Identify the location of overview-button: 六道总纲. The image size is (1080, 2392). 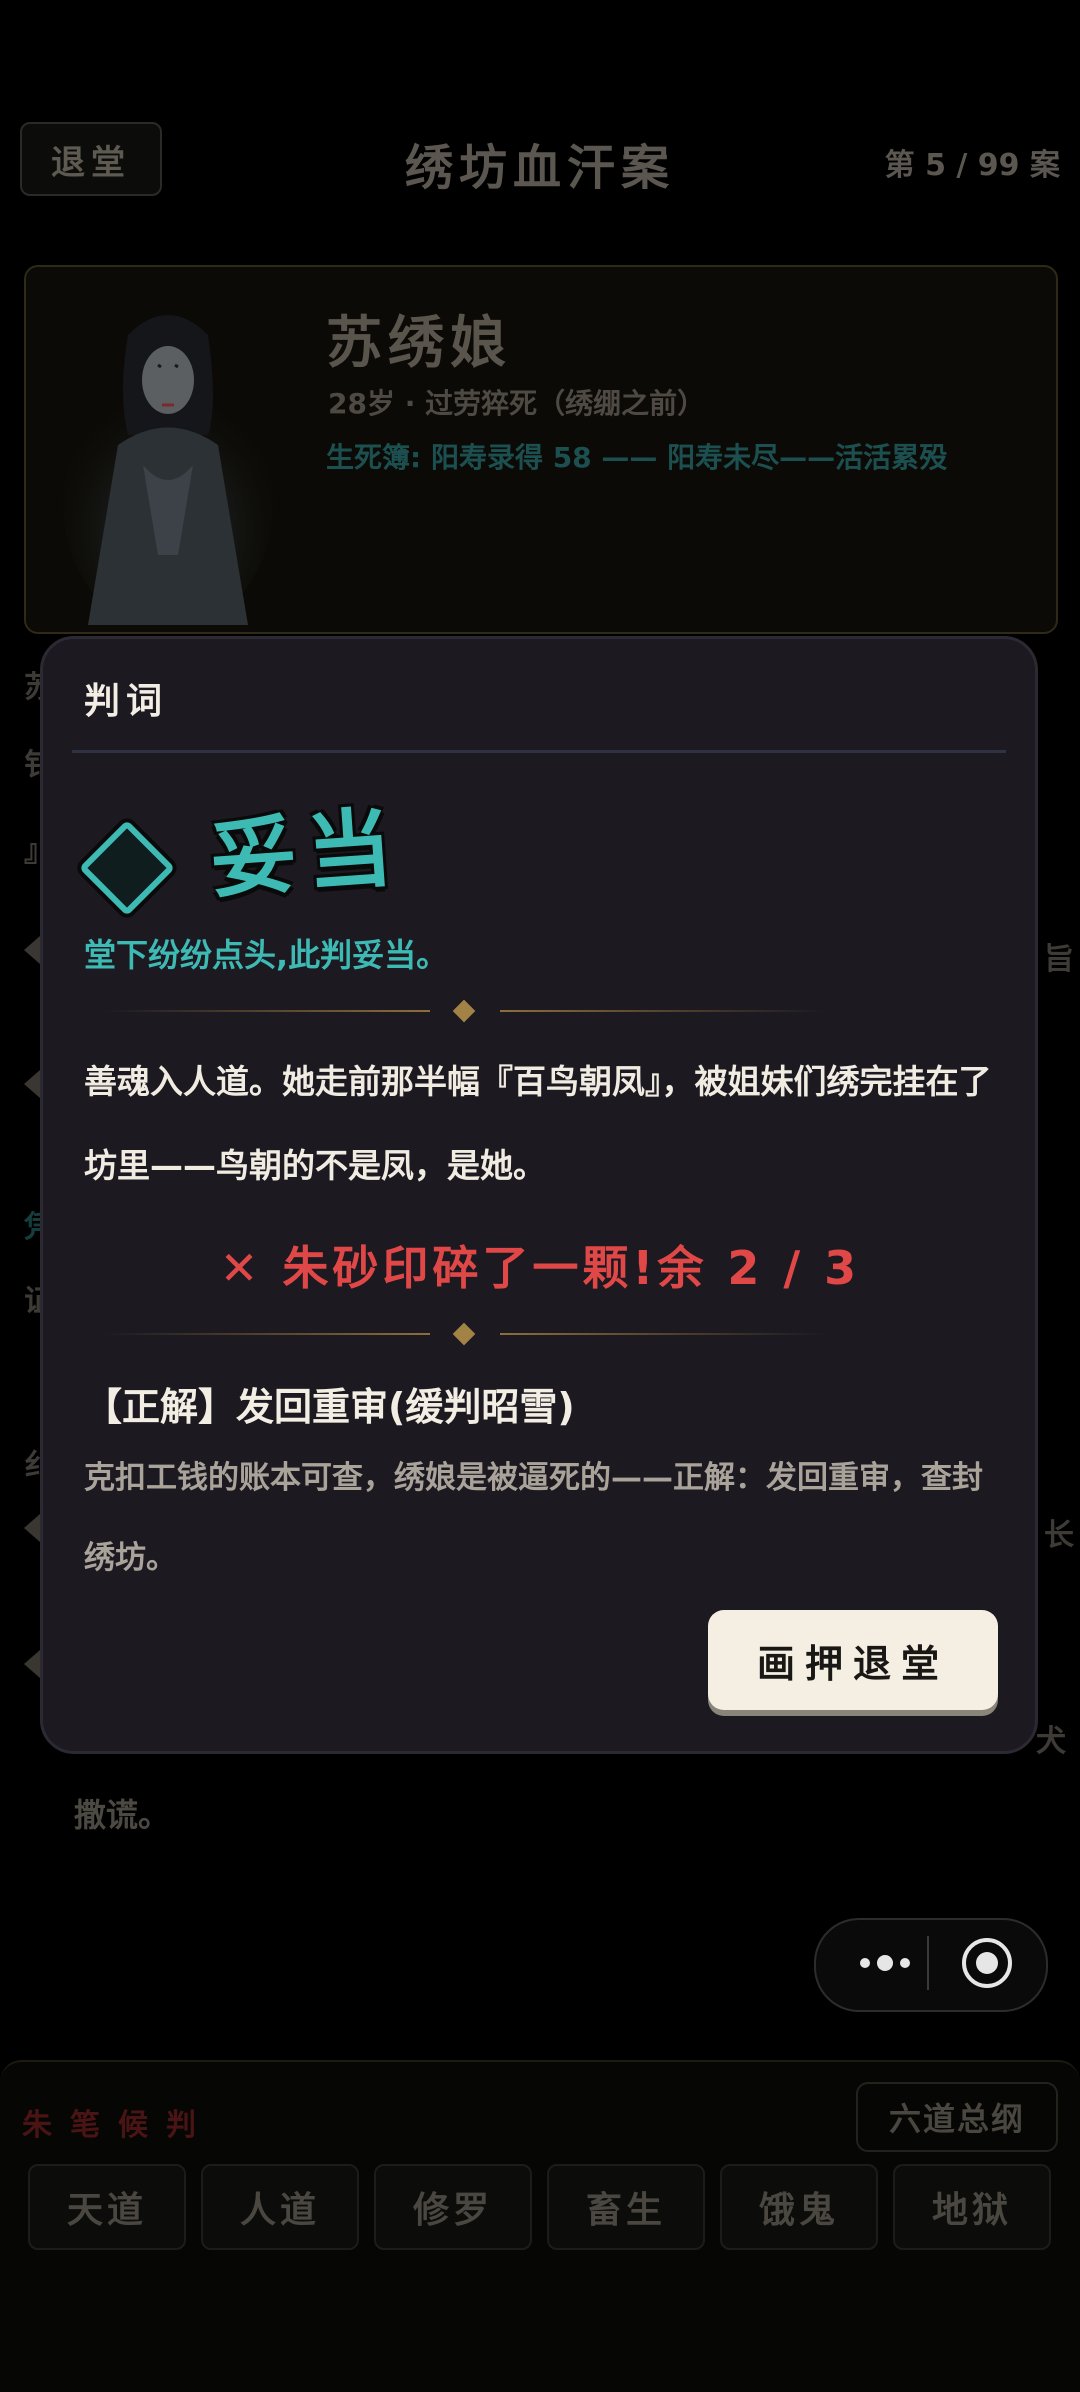
(957, 2117).